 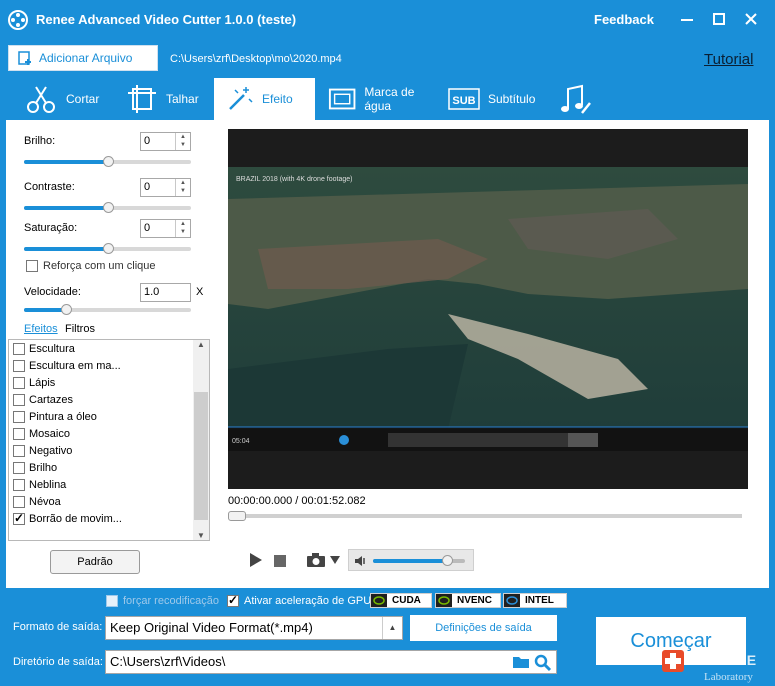 I want to click on effect-item: Pintura a óleo, so click(x=109, y=416).